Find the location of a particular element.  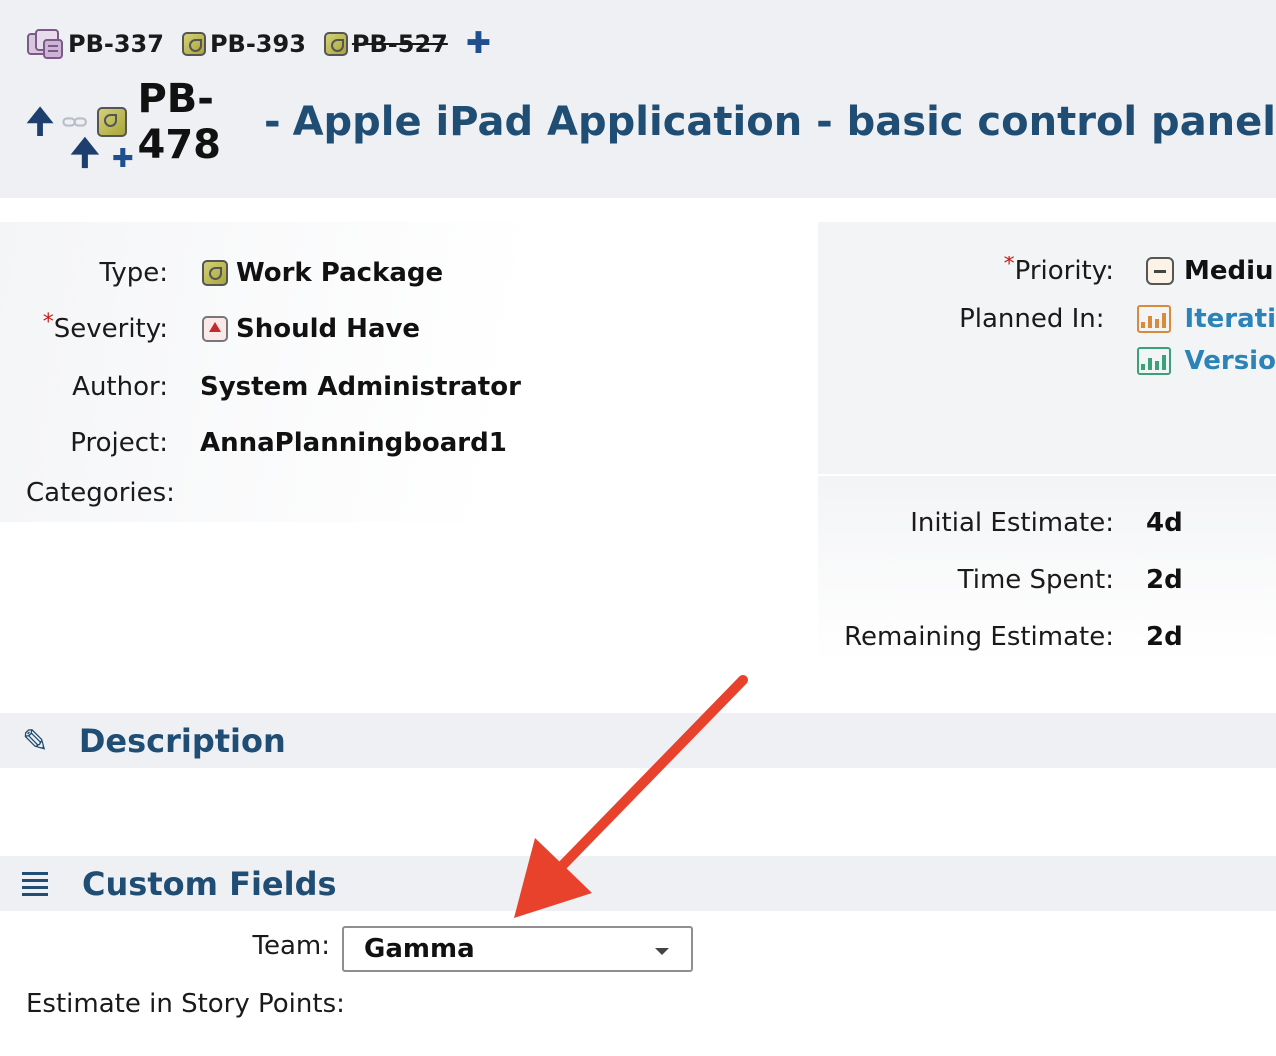

type-text: Work Package is located at coordinates (340, 273).